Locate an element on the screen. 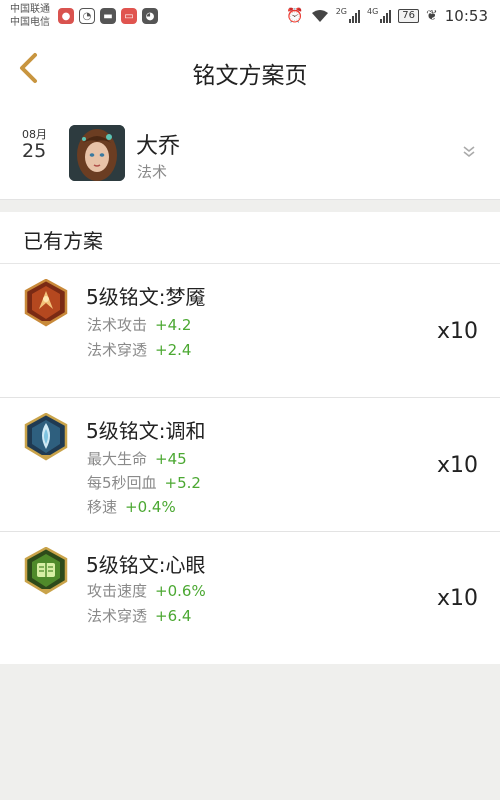 Image resolution: width=500 pixels, height=800 pixels. stat-label: 移速 is located at coordinates (102, 507).